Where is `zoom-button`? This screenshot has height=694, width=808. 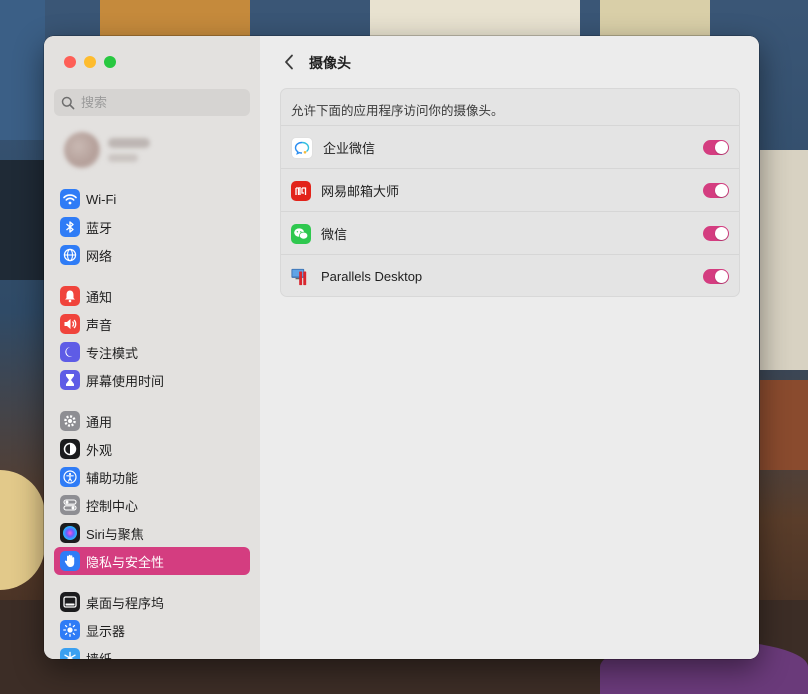
zoom-button is located at coordinates (110, 62).